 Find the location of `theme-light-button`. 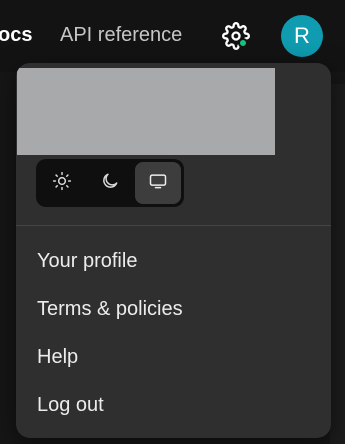

theme-light-button is located at coordinates (62, 183).